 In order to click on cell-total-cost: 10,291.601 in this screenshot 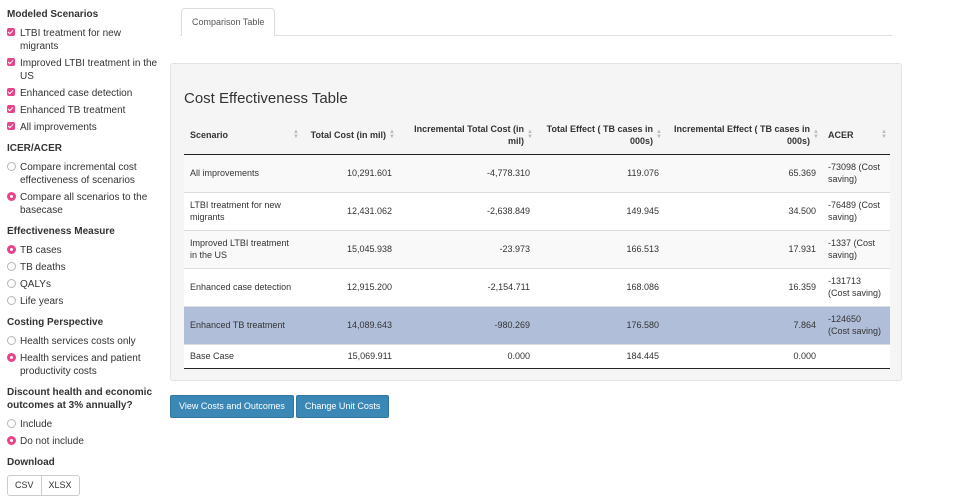, I will do `click(350, 172)`.